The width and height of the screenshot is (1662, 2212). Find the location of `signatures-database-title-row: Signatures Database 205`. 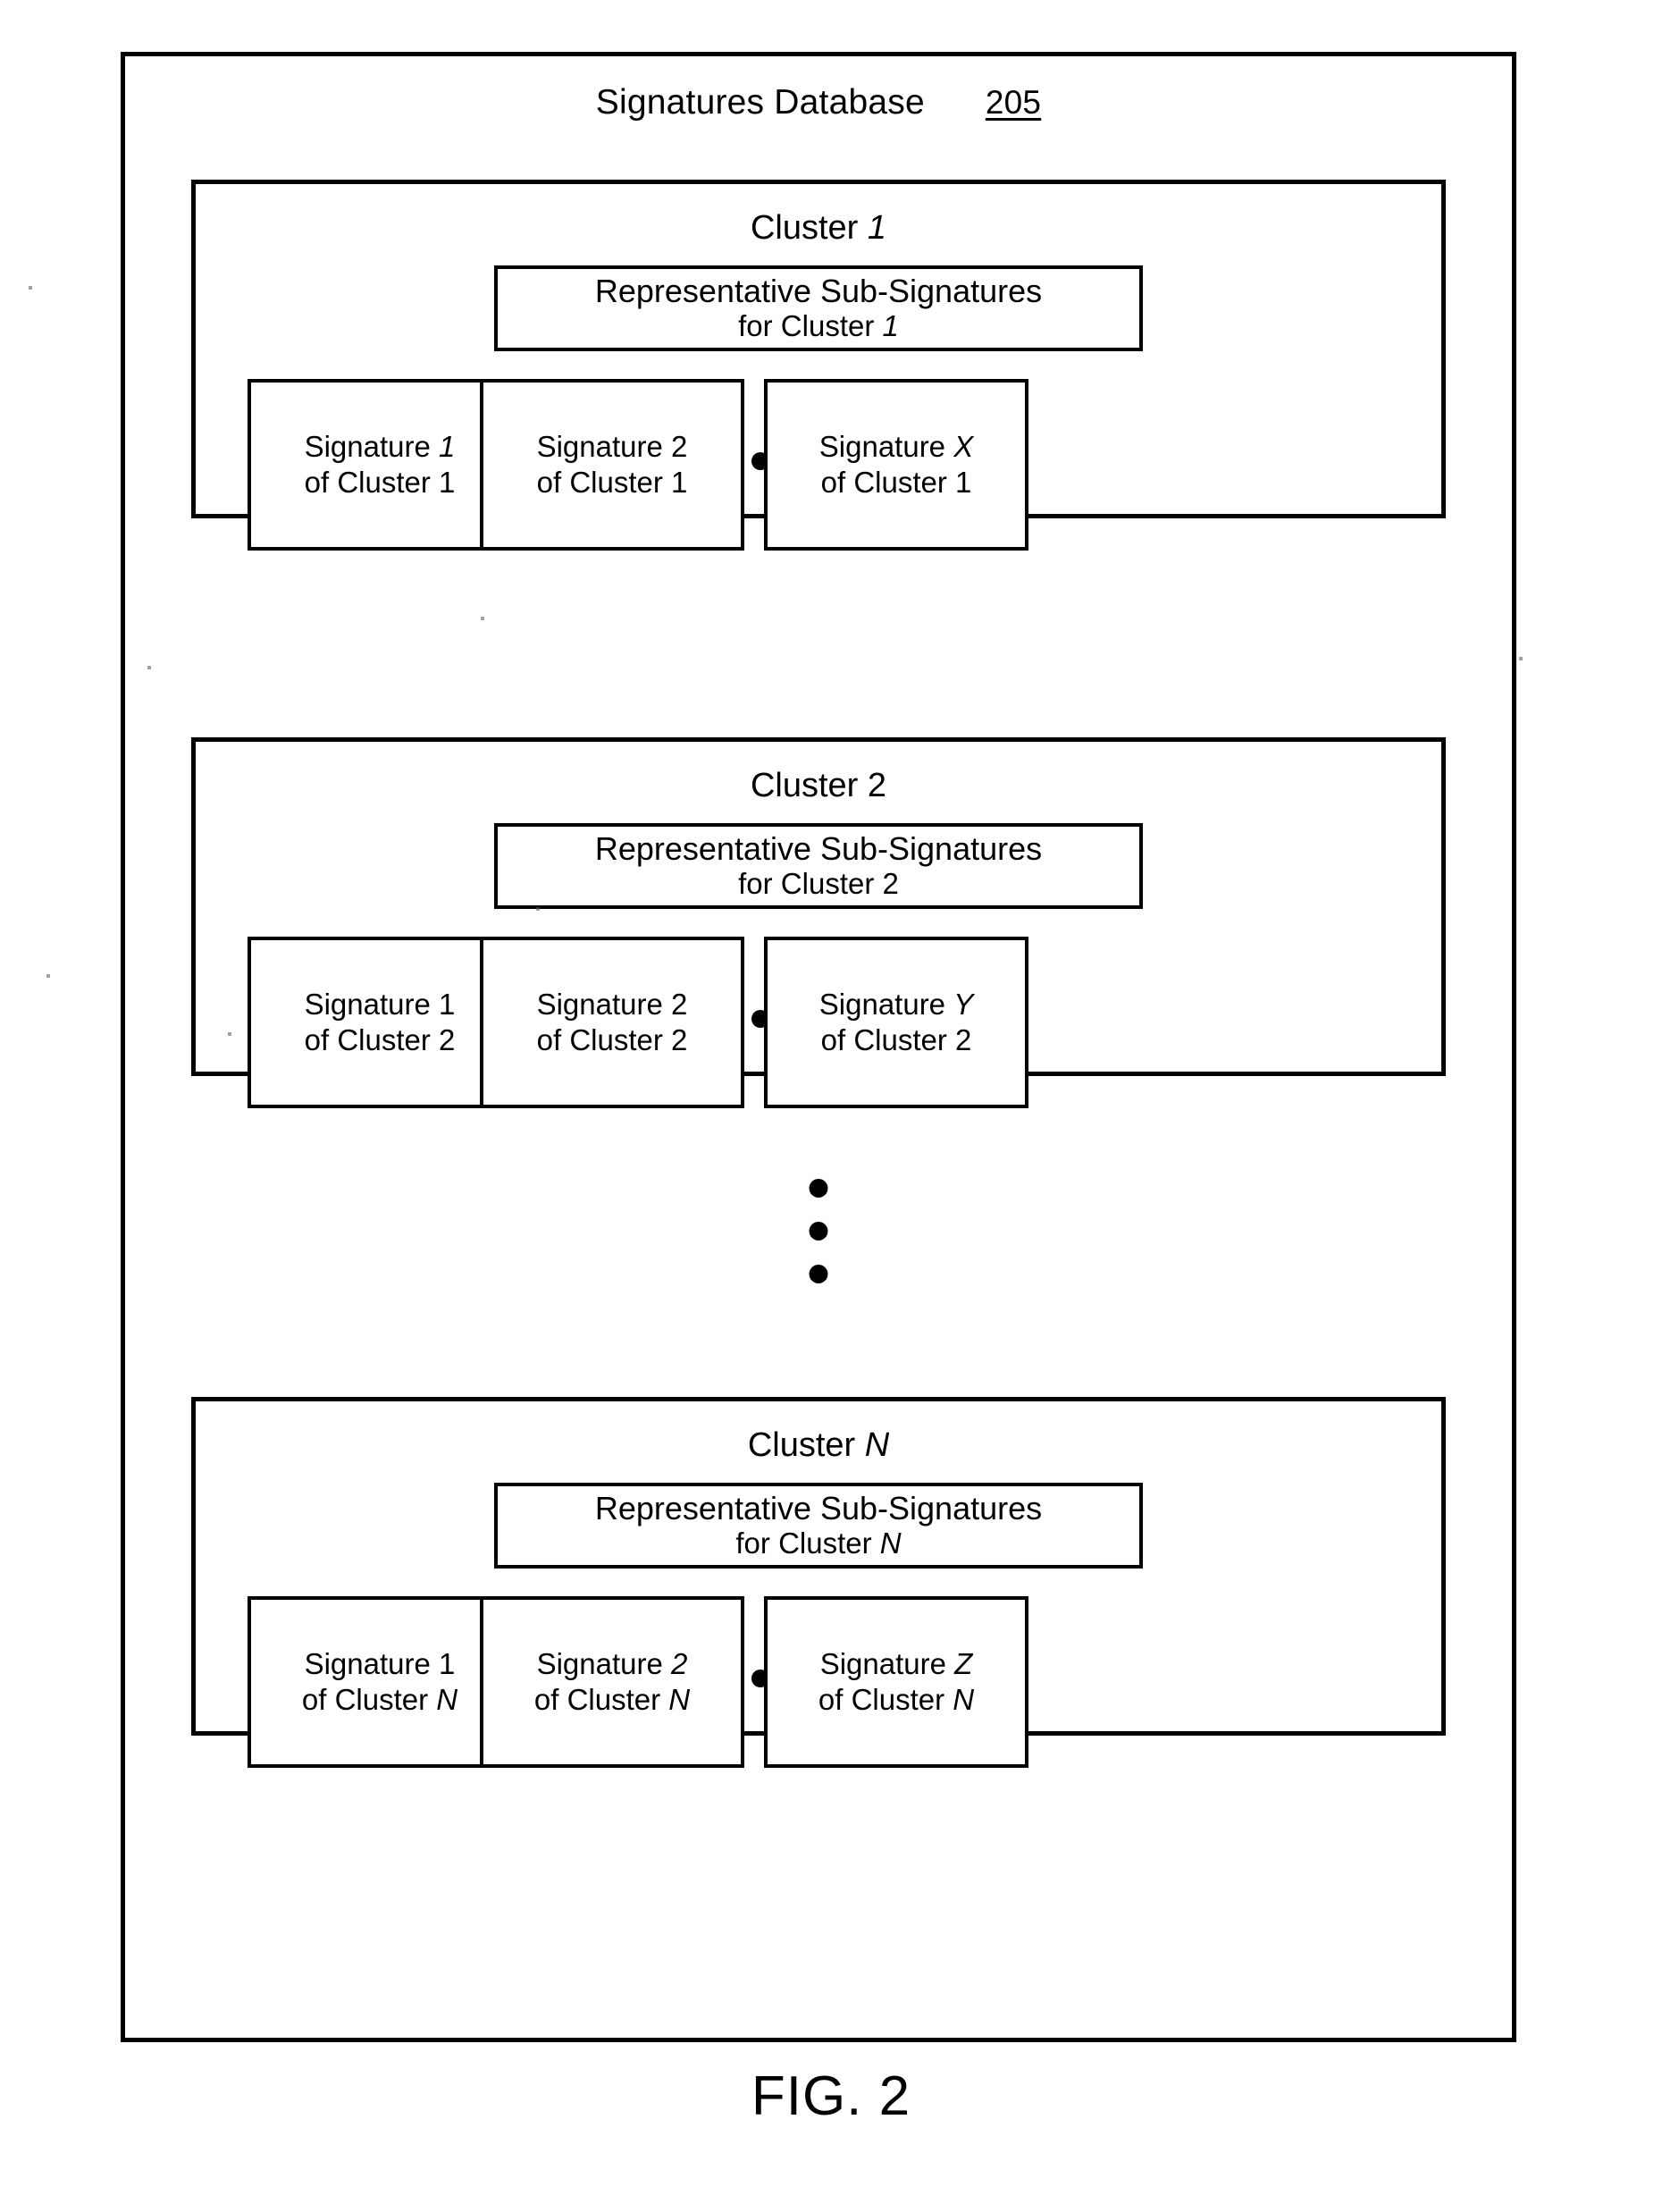

signatures-database-title-row: Signatures Database 205 is located at coordinates (818, 102).